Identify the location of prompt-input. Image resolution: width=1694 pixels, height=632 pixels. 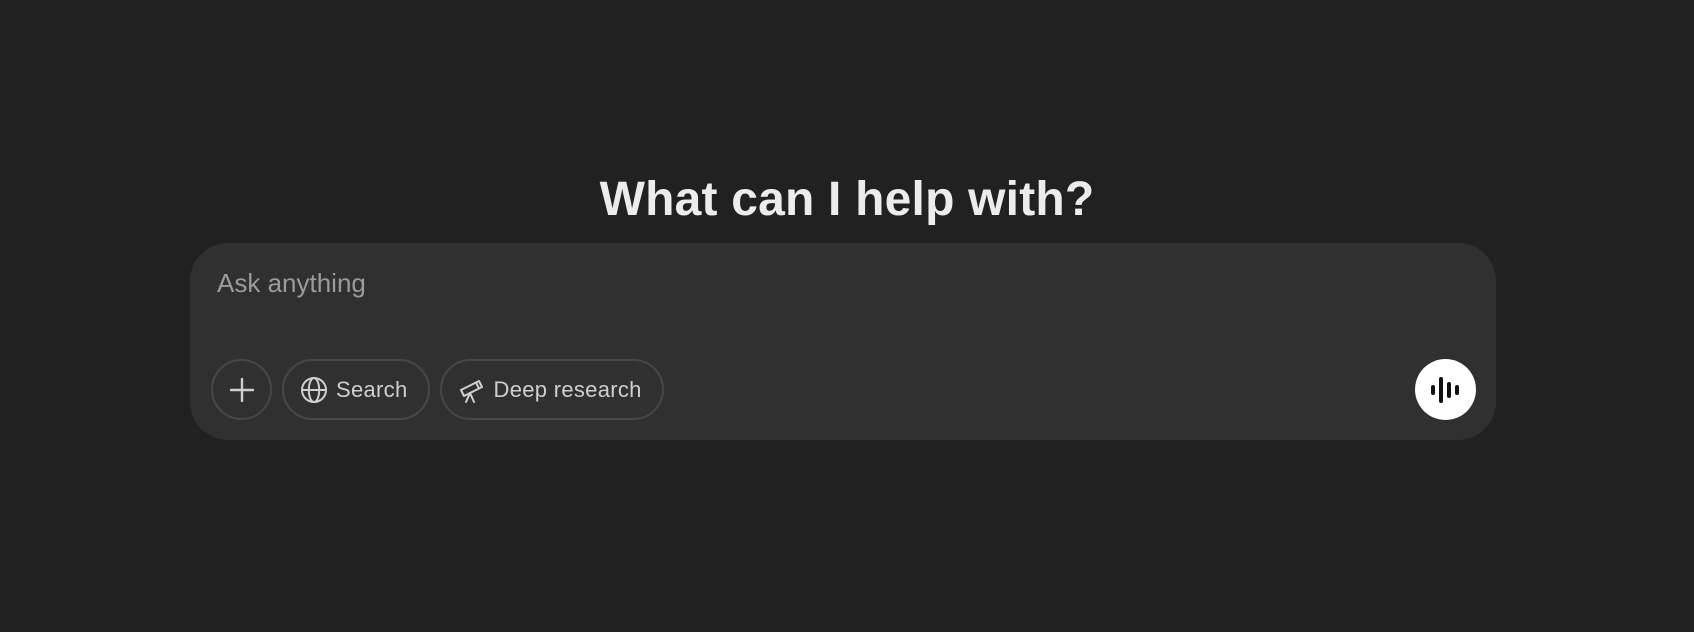
(817, 283).